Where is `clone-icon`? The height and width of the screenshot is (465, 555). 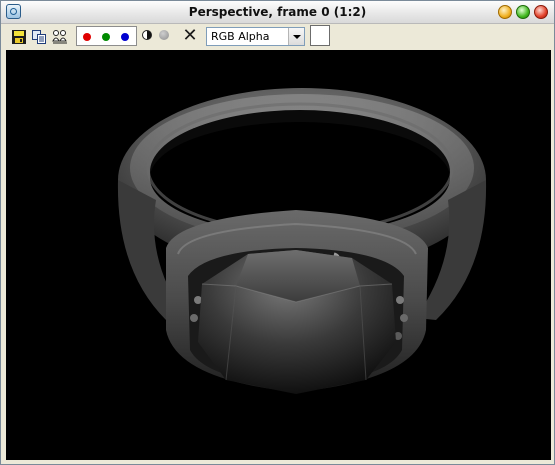
clone-icon is located at coordinates (60, 37).